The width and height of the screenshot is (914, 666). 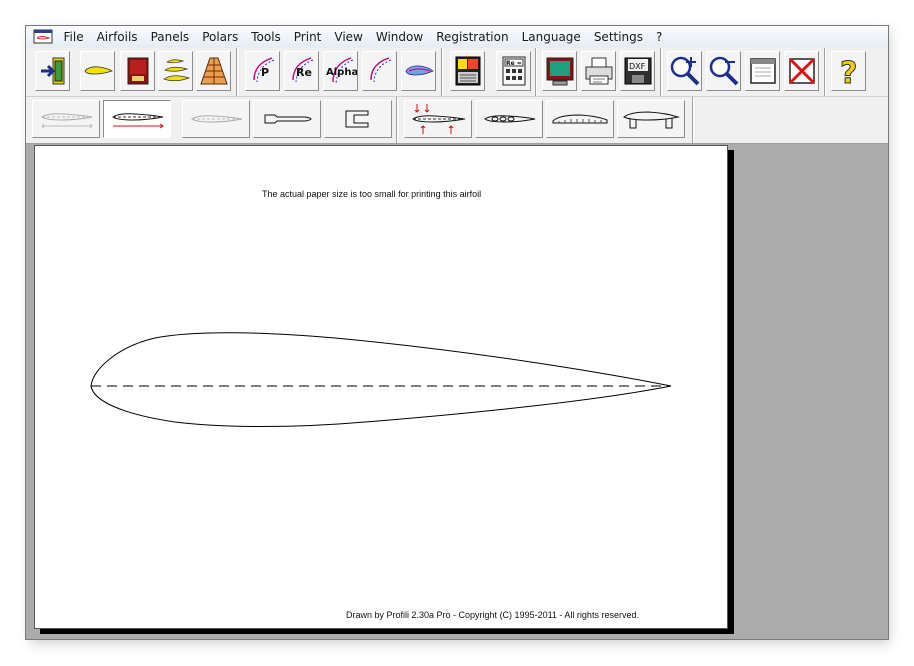 I want to click on print-button, so click(x=598, y=71).